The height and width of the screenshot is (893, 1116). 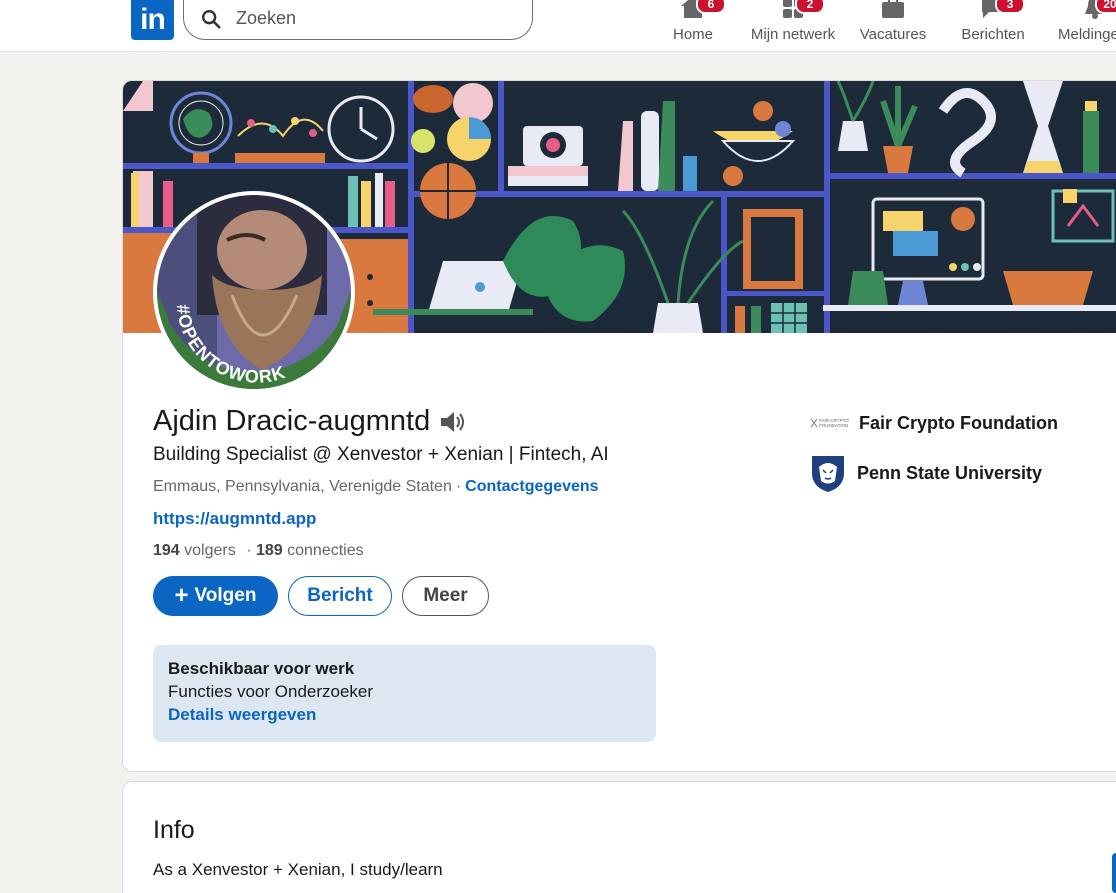 I want to click on search-input, so click(x=376, y=18).